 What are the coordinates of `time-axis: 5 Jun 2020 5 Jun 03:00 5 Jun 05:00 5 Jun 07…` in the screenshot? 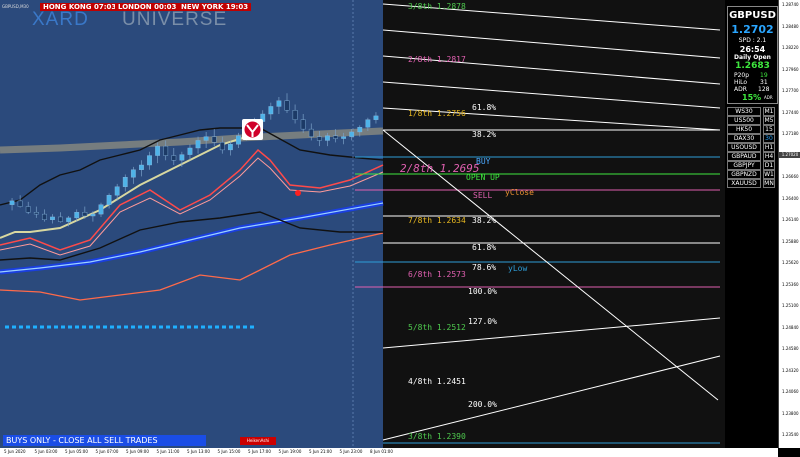 It's located at (389, 452).